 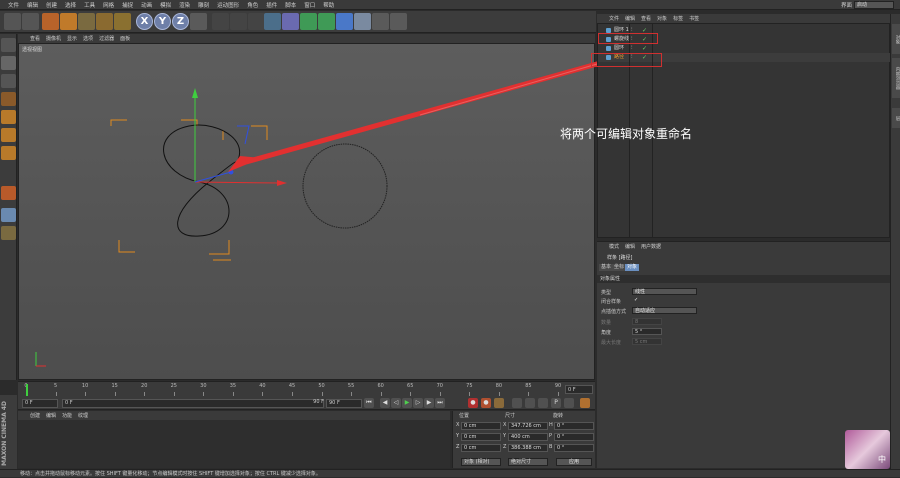 I want to click on viewport-menu-item: 选项, so click(x=88, y=38).